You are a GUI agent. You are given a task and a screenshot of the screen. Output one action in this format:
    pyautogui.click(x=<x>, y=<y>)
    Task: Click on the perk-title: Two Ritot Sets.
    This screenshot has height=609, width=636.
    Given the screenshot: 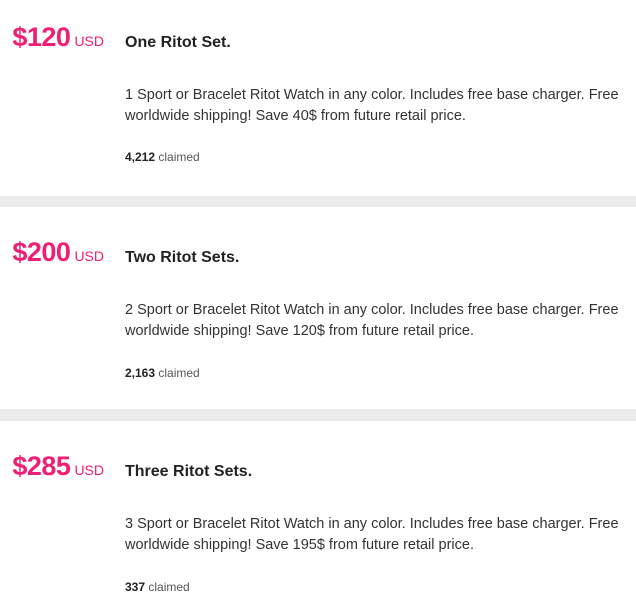 What is the action you would take?
    pyautogui.click(x=182, y=257)
    